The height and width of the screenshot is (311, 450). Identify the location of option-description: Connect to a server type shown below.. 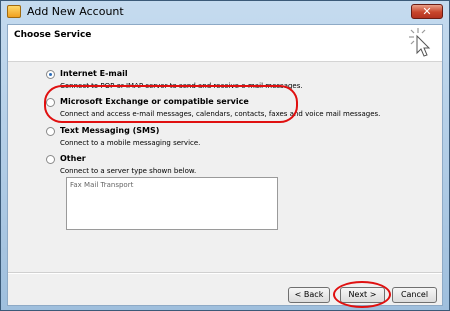
(128, 171).